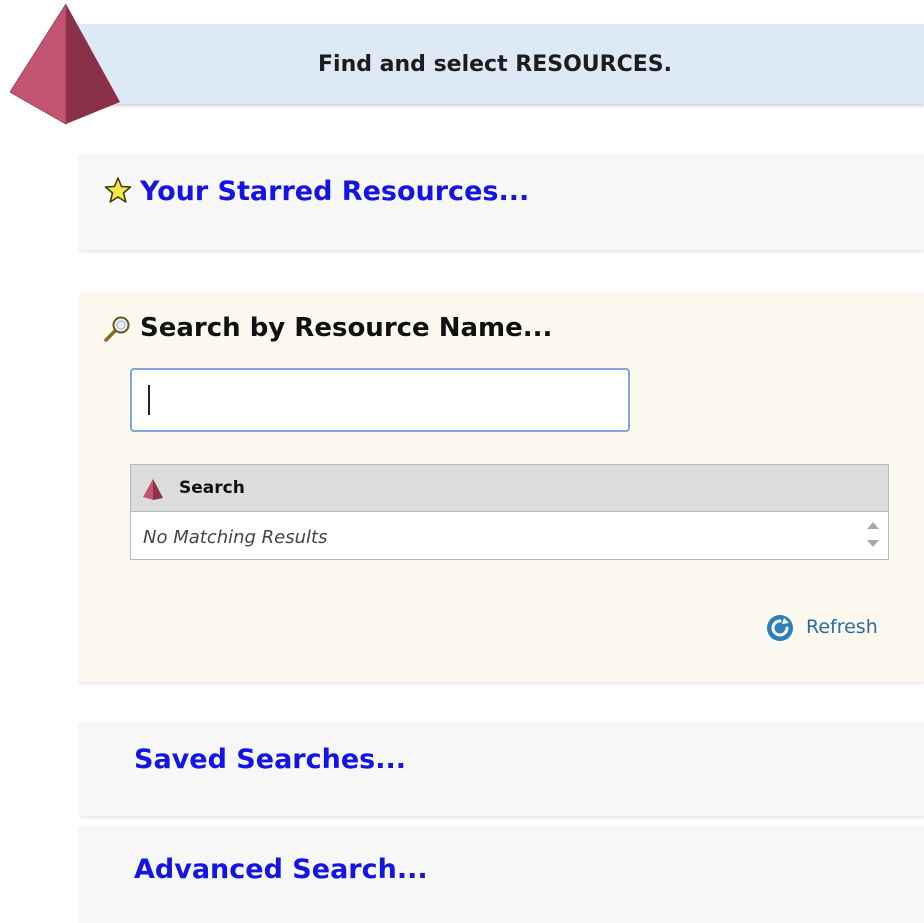 The height and width of the screenshot is (923, 924). Describe the element at coordinates (212, 488) in the screenshot. I see `results-column-header: Search` at that location.